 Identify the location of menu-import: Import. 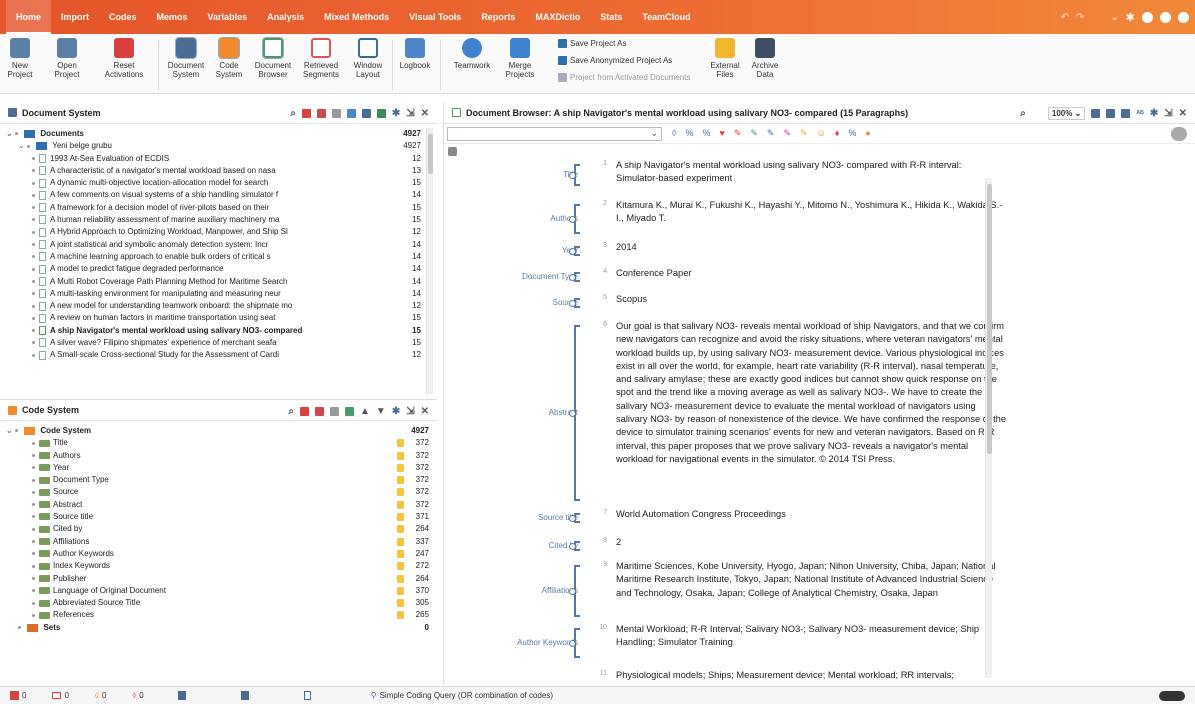
(75, 17).